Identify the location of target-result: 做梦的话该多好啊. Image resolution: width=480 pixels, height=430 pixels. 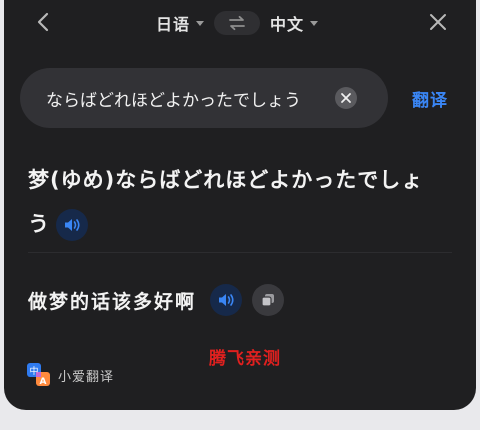
(156, 300).